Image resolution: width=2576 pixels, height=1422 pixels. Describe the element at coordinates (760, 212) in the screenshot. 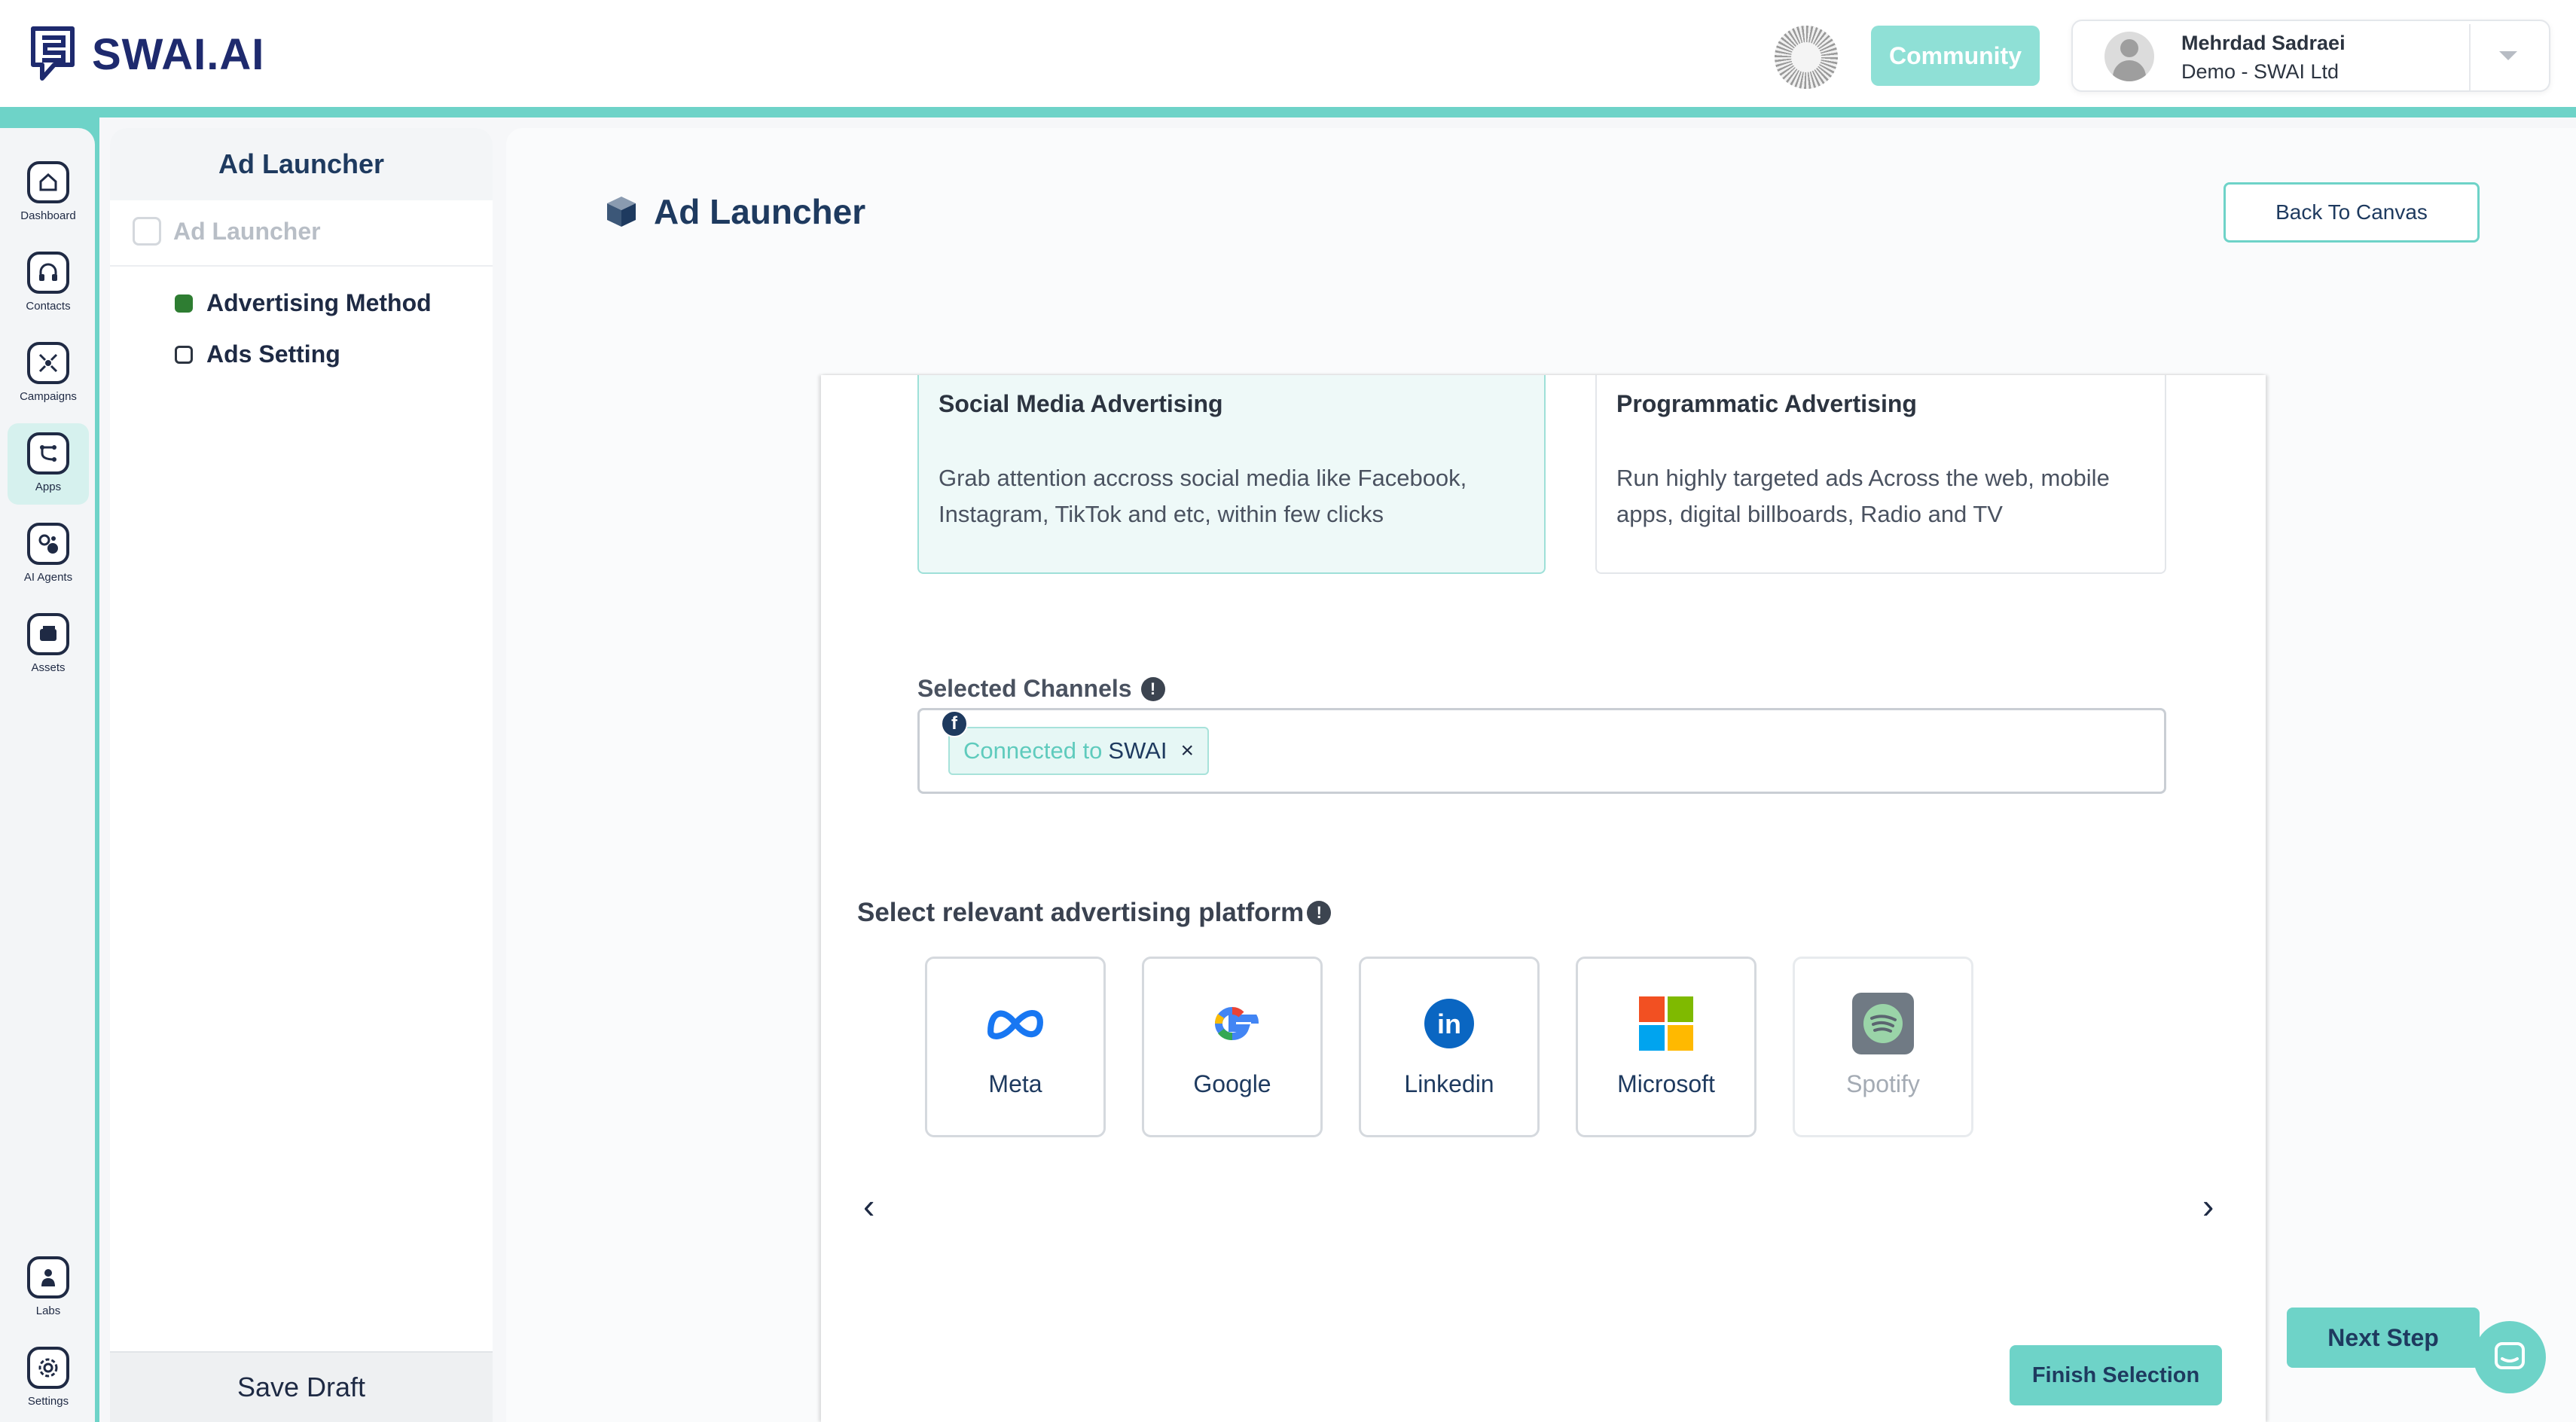

I see `page-title-text: Ad Launcher` at that location.